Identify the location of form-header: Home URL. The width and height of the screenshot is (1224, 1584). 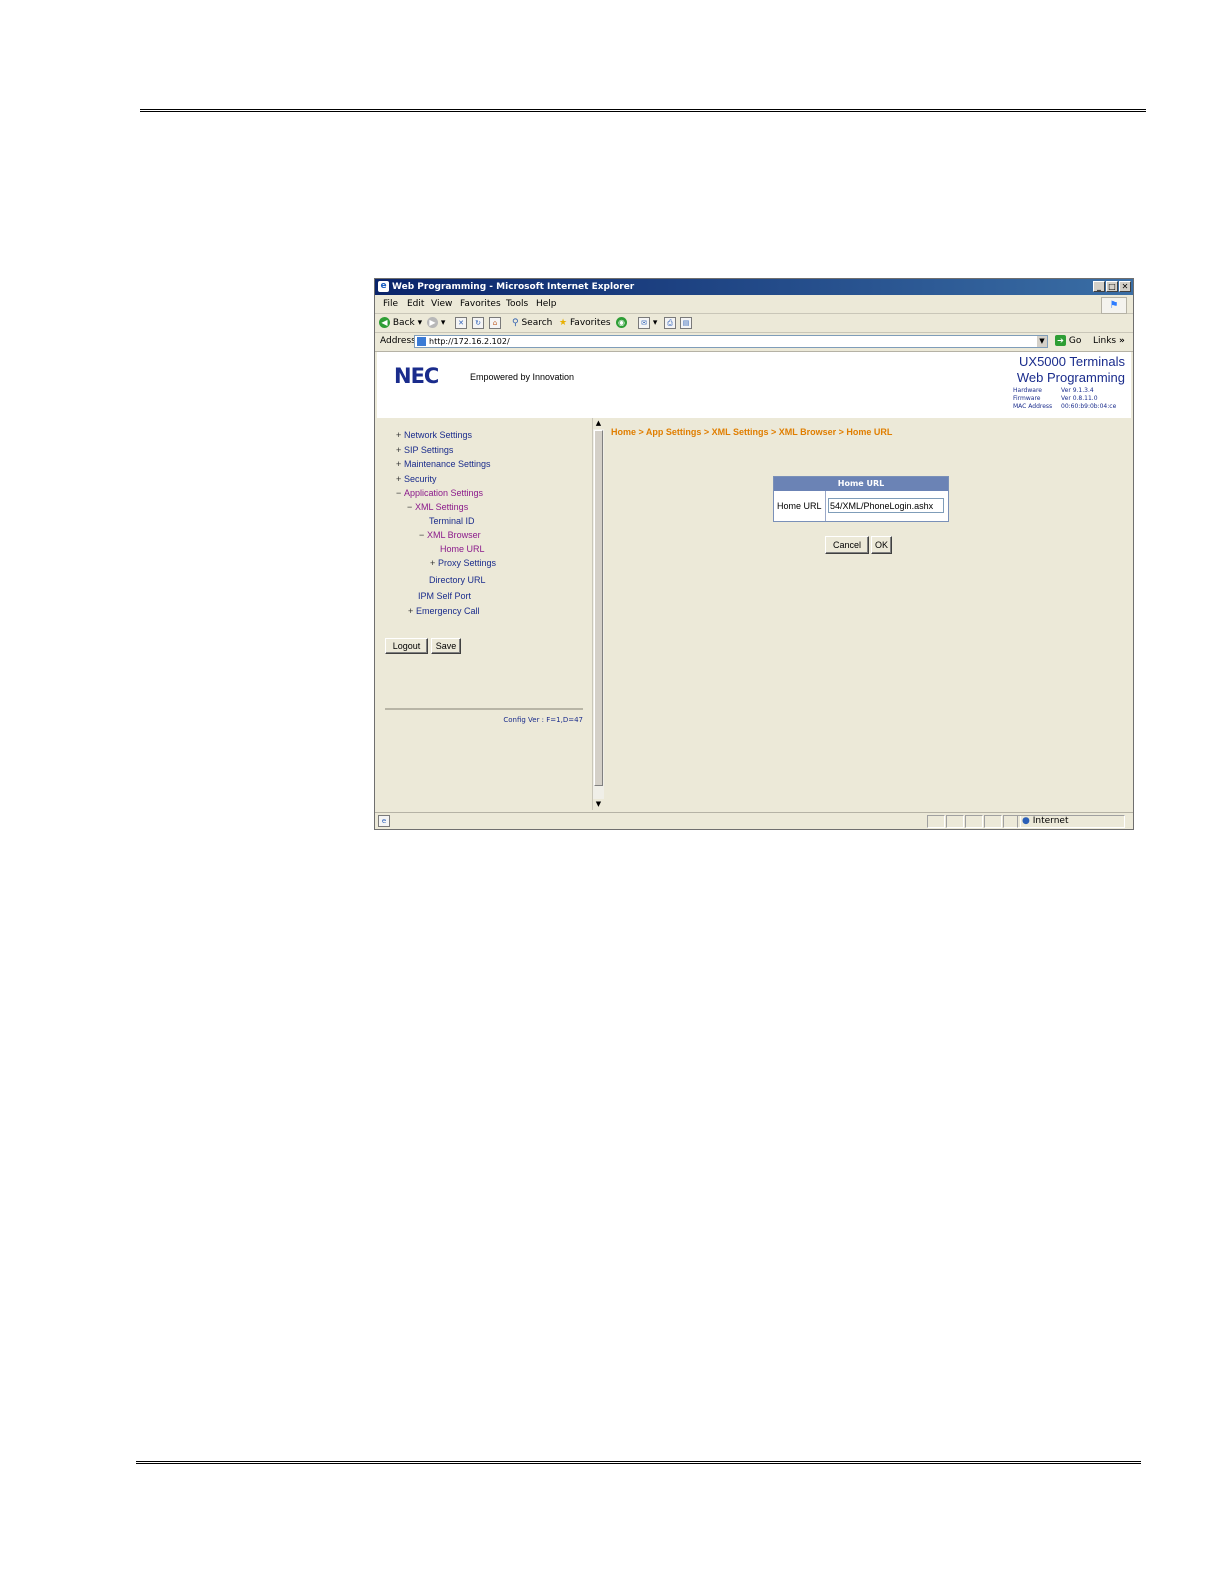
(861, 484).